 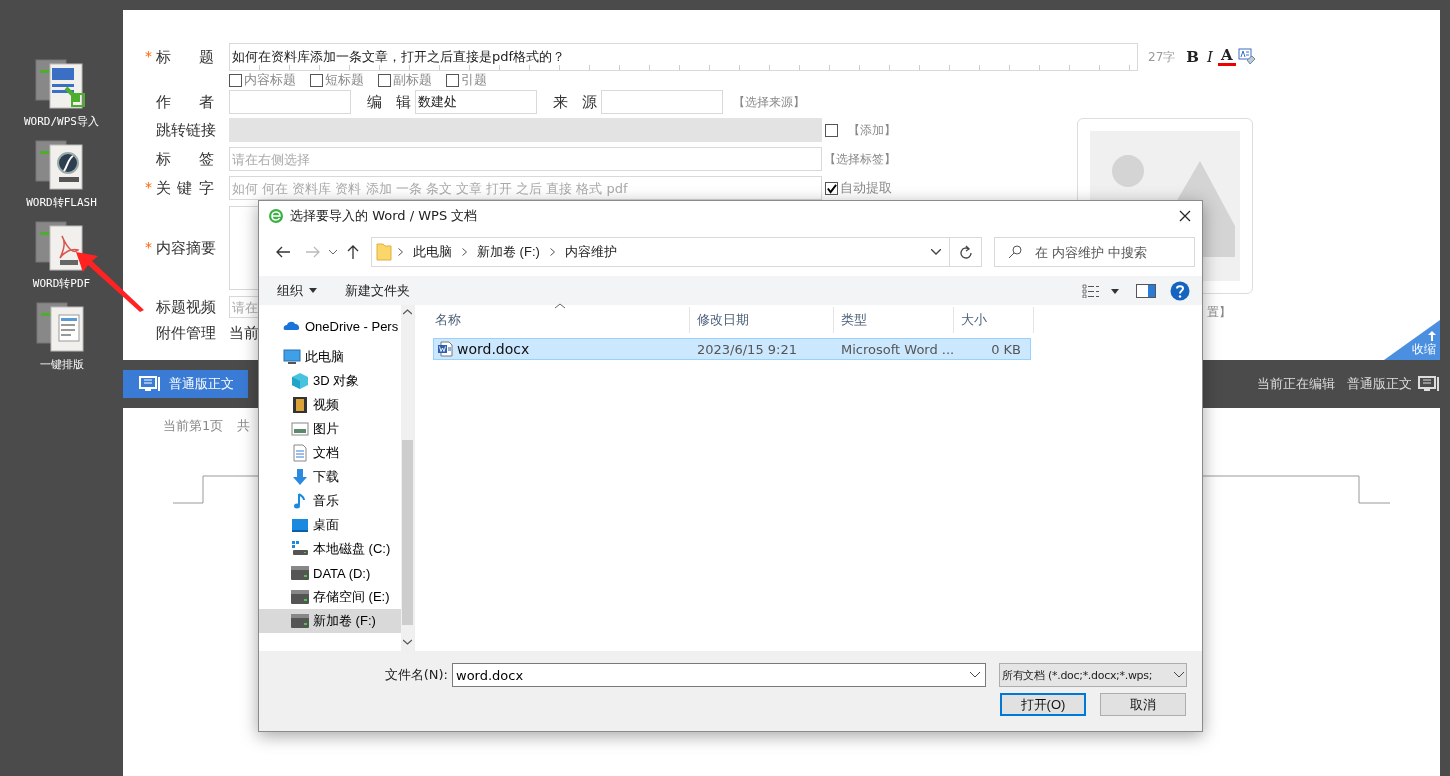 What do you see at coordinates (185, 333) in the screenshot?
I see `field-label: 附件管理` at bounding box center [185, 333].